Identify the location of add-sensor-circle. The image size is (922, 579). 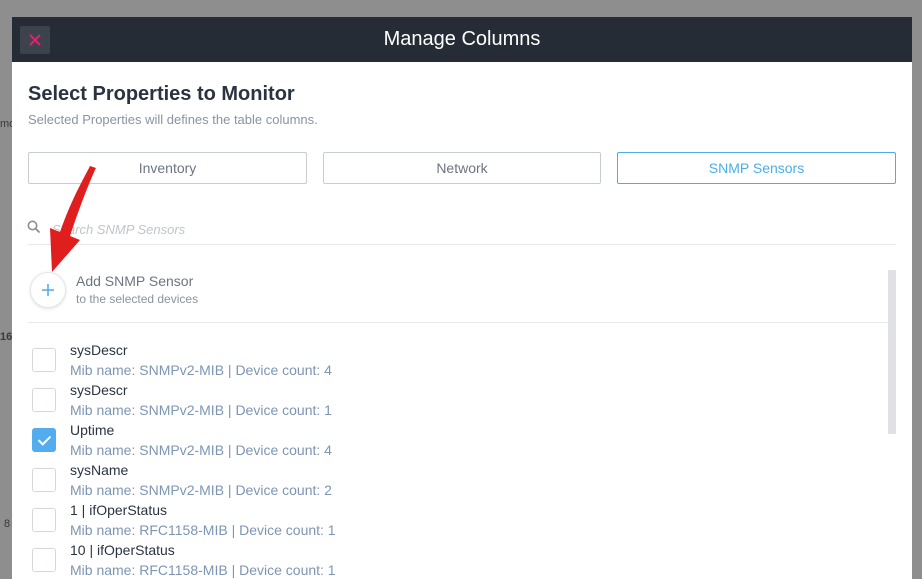
(48, 290).